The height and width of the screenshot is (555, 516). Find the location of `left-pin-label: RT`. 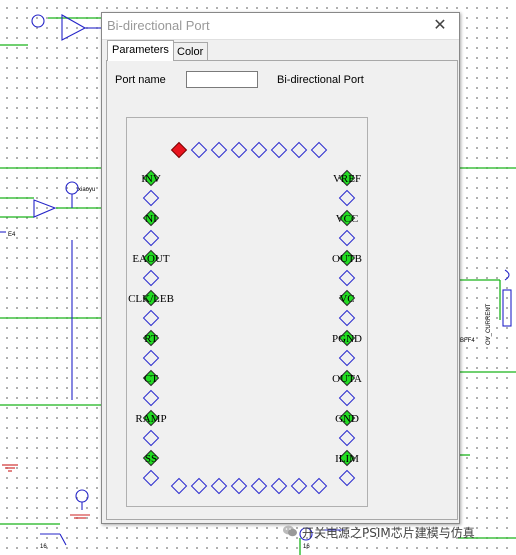

left-pin-label: RT is located at coordinates (151, 339).